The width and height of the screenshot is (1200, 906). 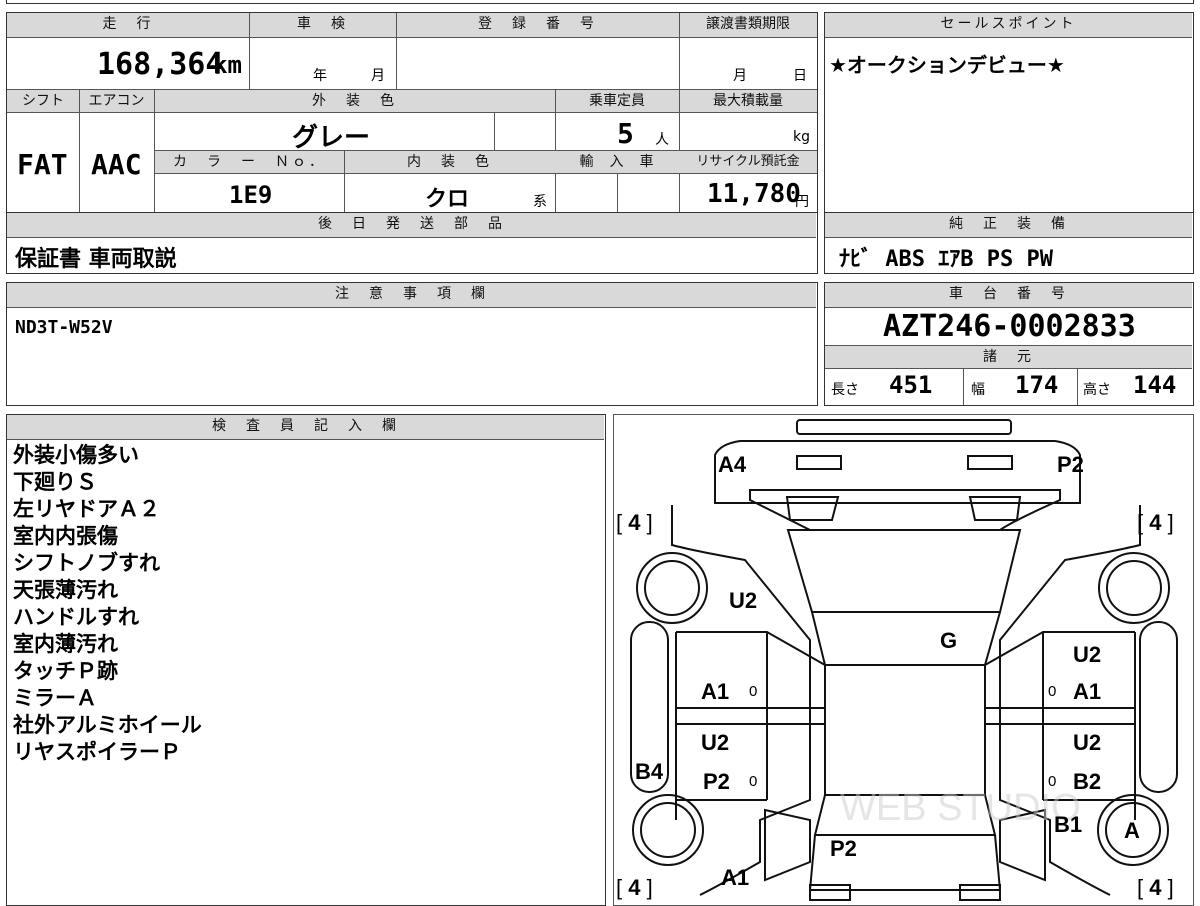 I want to click on mark-trunk: P2, so click(x=843, y=848).